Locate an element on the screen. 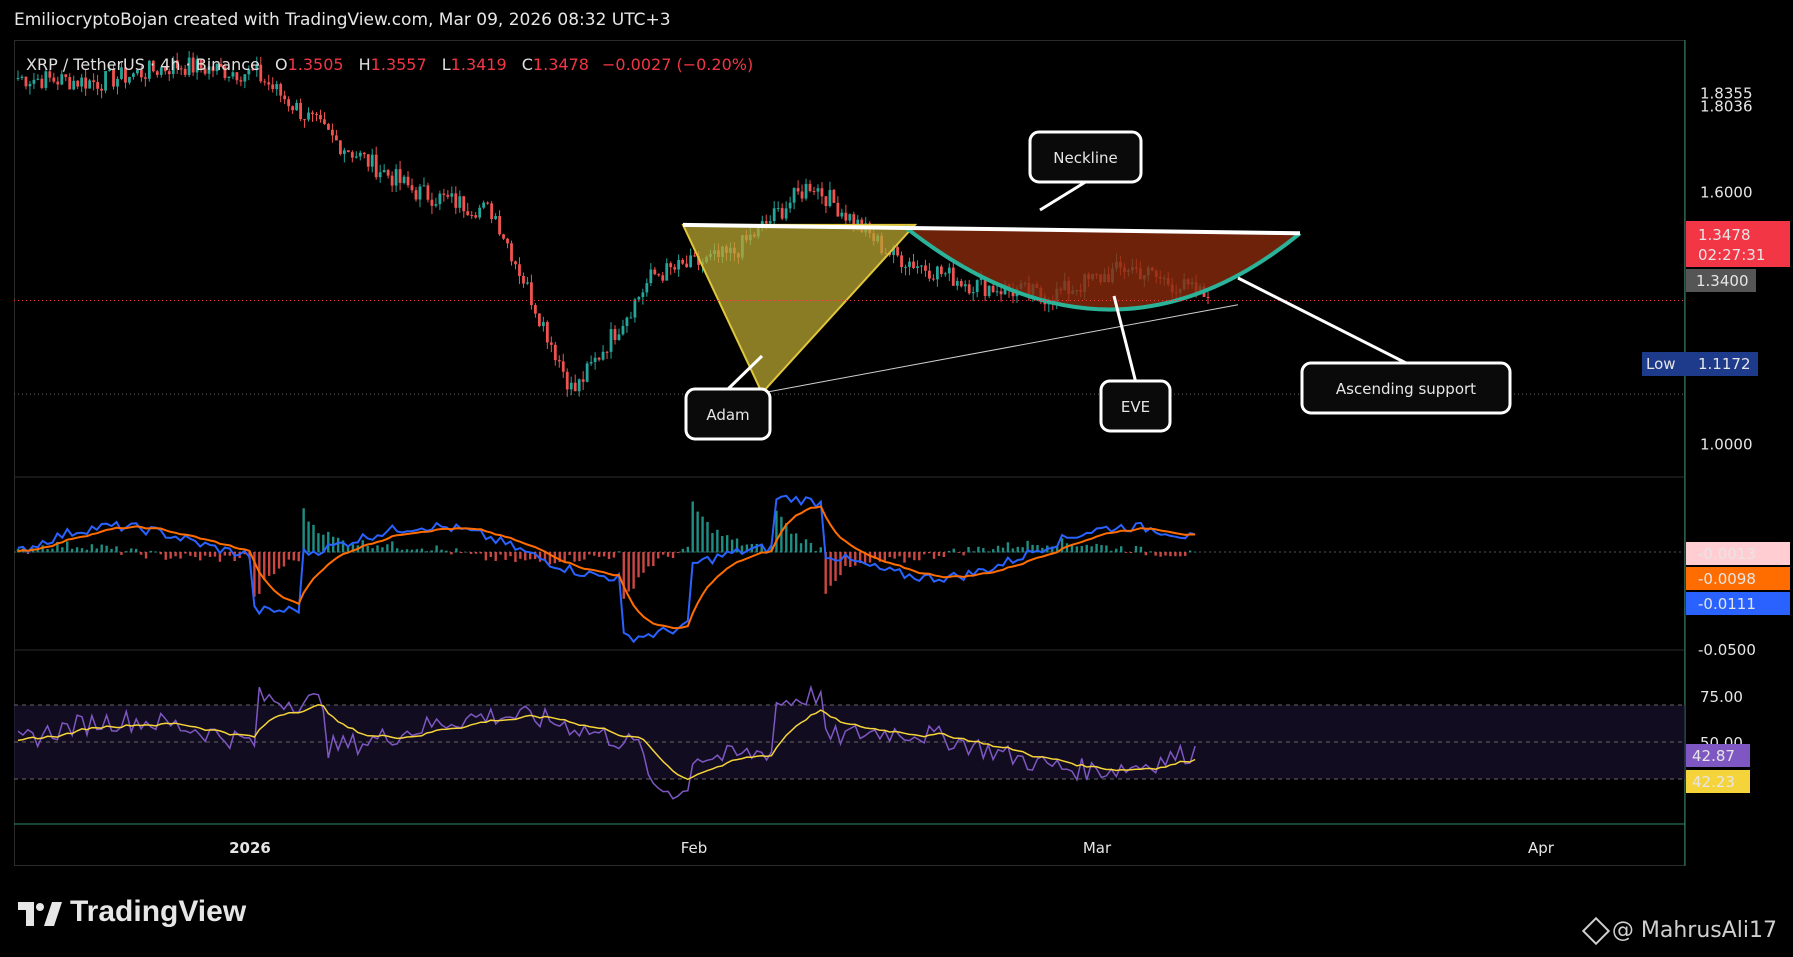 This screenshot has height=957, width=1793. price-axis-tick: 1.8036 is located at coordinates (1726, 107).